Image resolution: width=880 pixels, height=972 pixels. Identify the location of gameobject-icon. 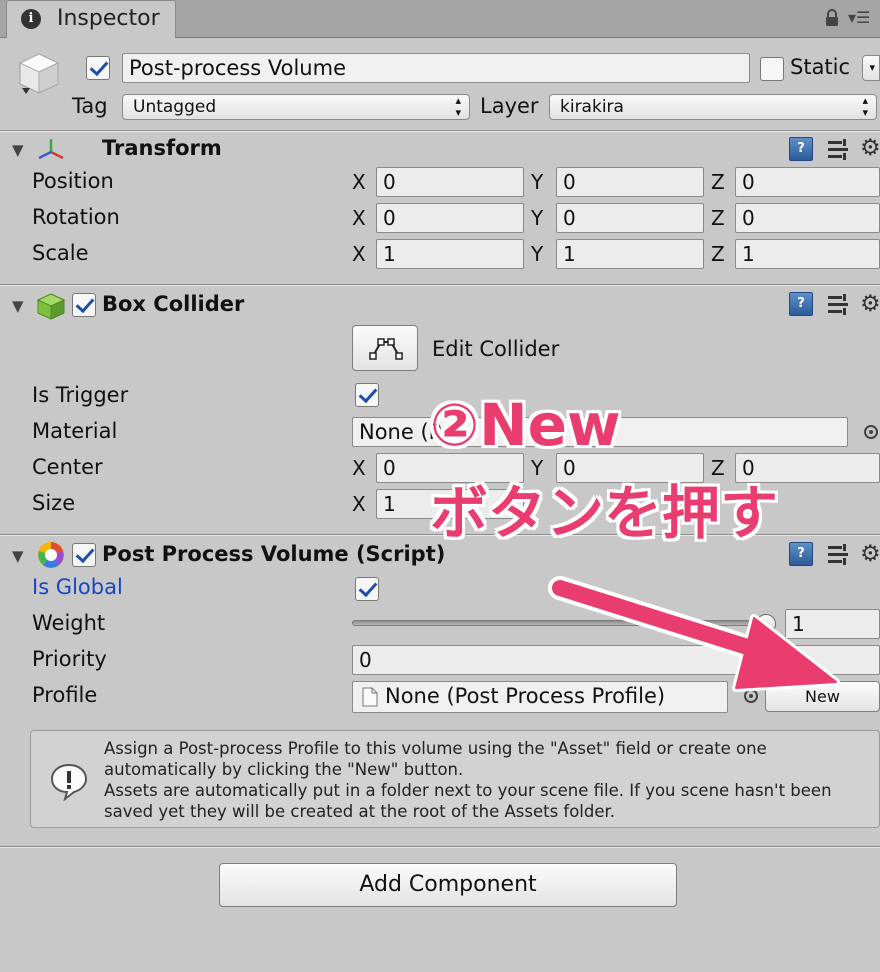
(39, 73).